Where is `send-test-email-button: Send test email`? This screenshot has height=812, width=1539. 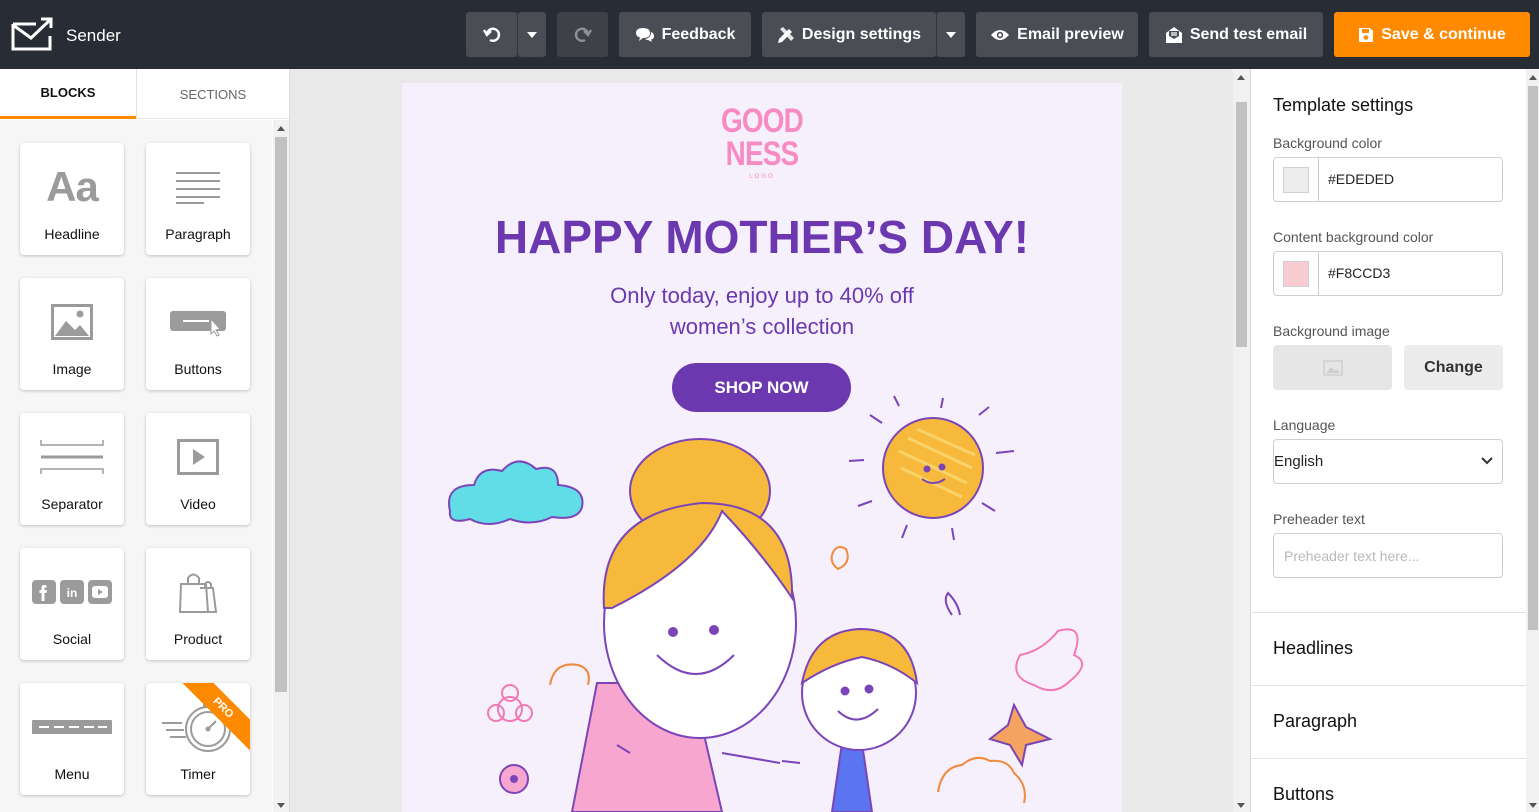
send-test-email-button: Send test email is located at coordinates (1236, 34).